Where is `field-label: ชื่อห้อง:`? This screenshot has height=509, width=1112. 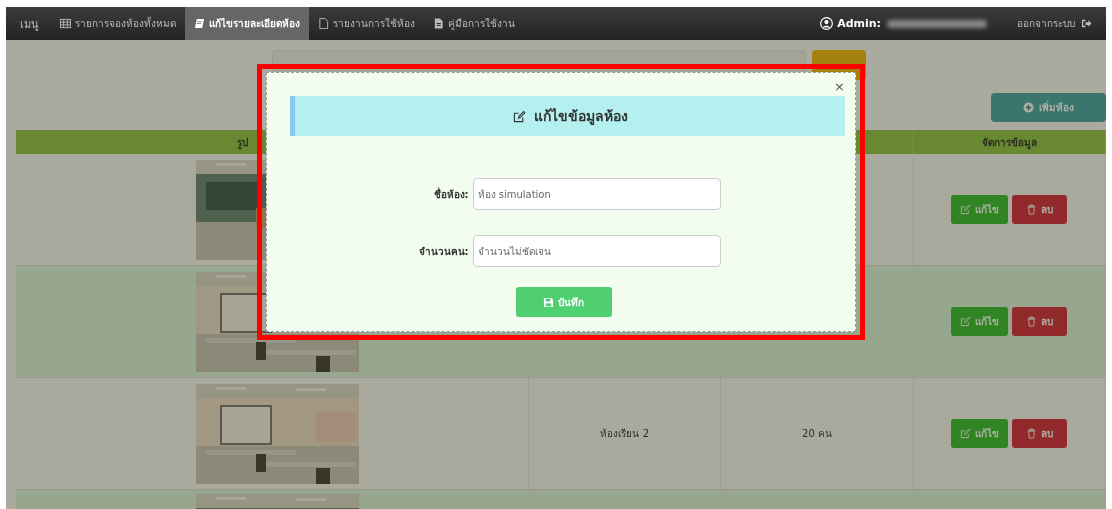 field-label: ชื่อห้อง: is located at coordinates (450, 194).